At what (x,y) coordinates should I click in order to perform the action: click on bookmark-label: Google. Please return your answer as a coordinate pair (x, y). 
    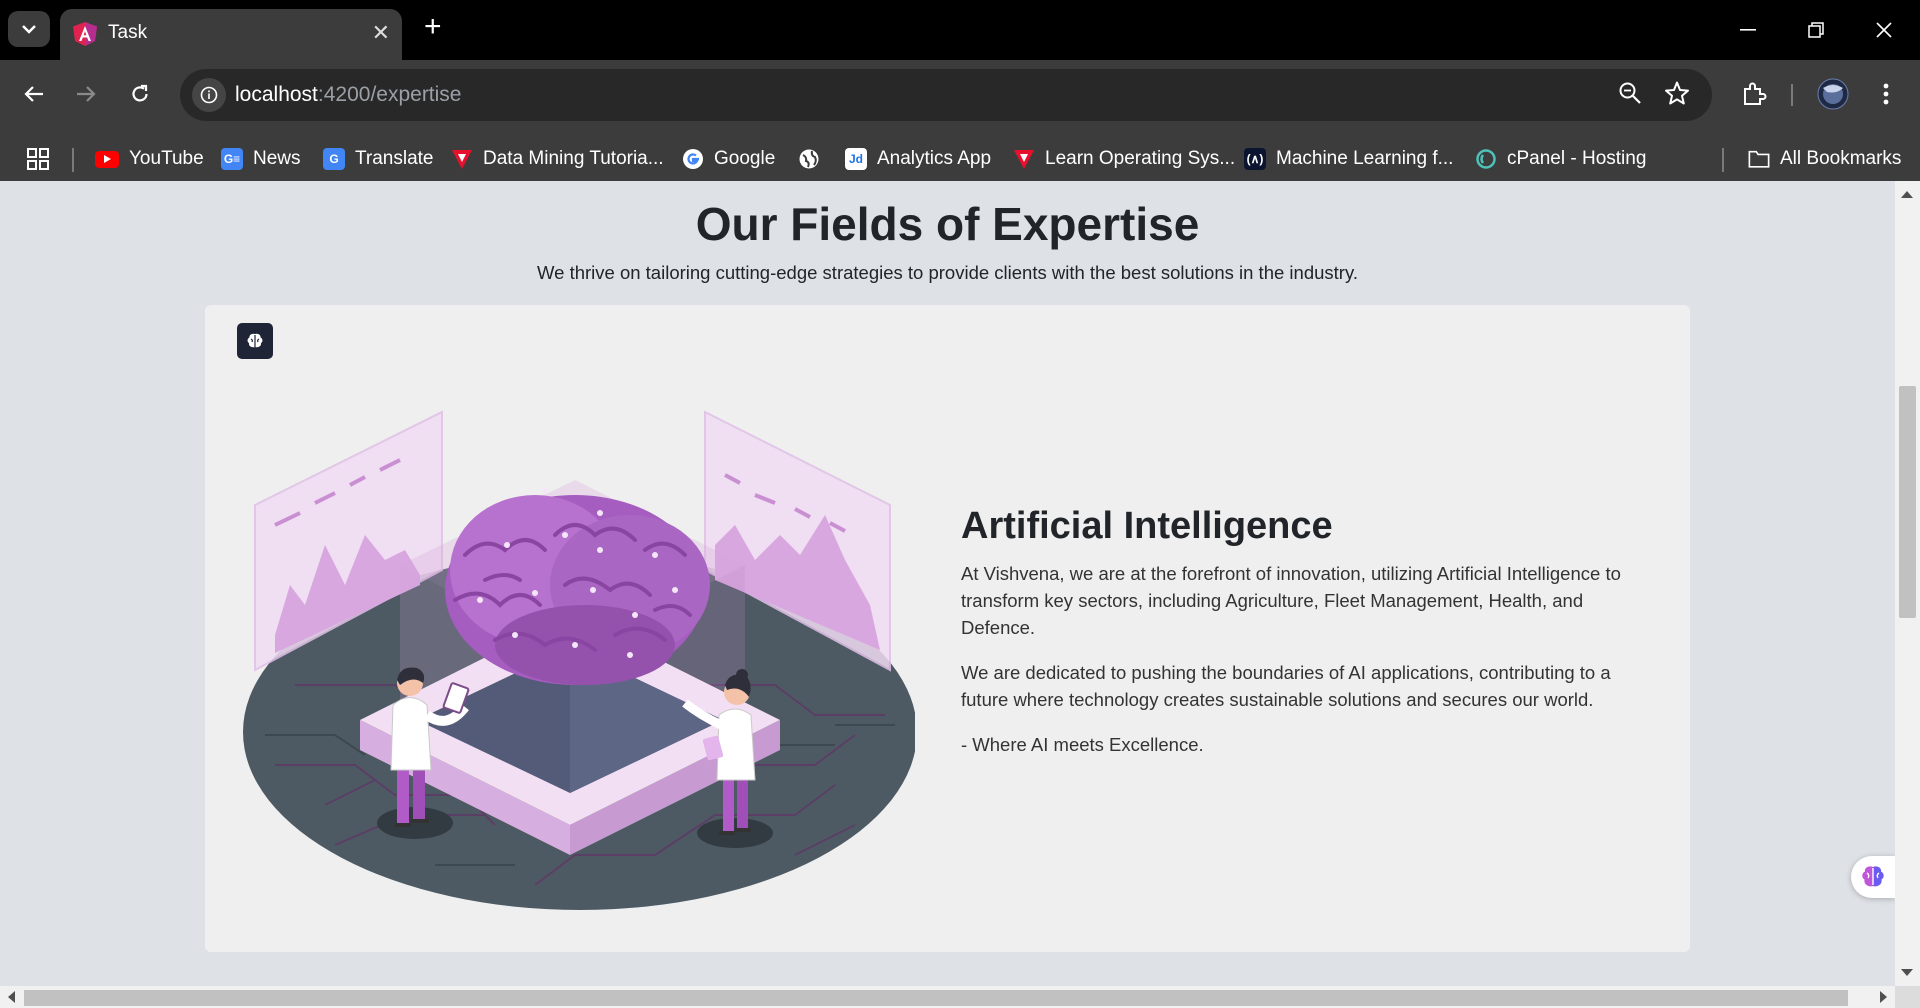
    Looking at the image, I should click on (745, 158).